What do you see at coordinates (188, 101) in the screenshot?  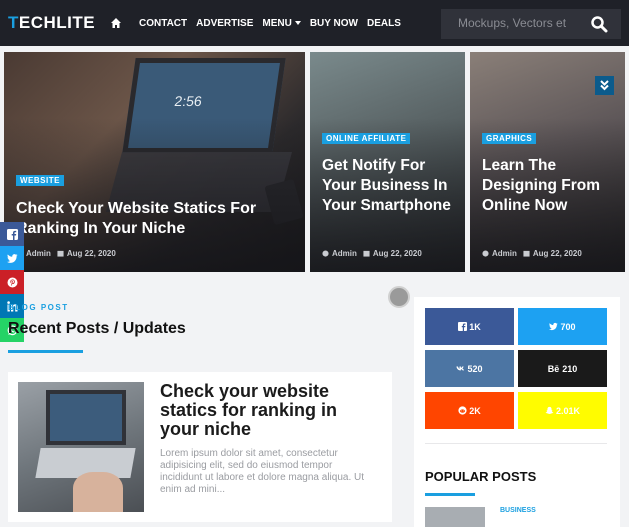 I see `screen-clock: 2:56` at bounding box center [188, 101].